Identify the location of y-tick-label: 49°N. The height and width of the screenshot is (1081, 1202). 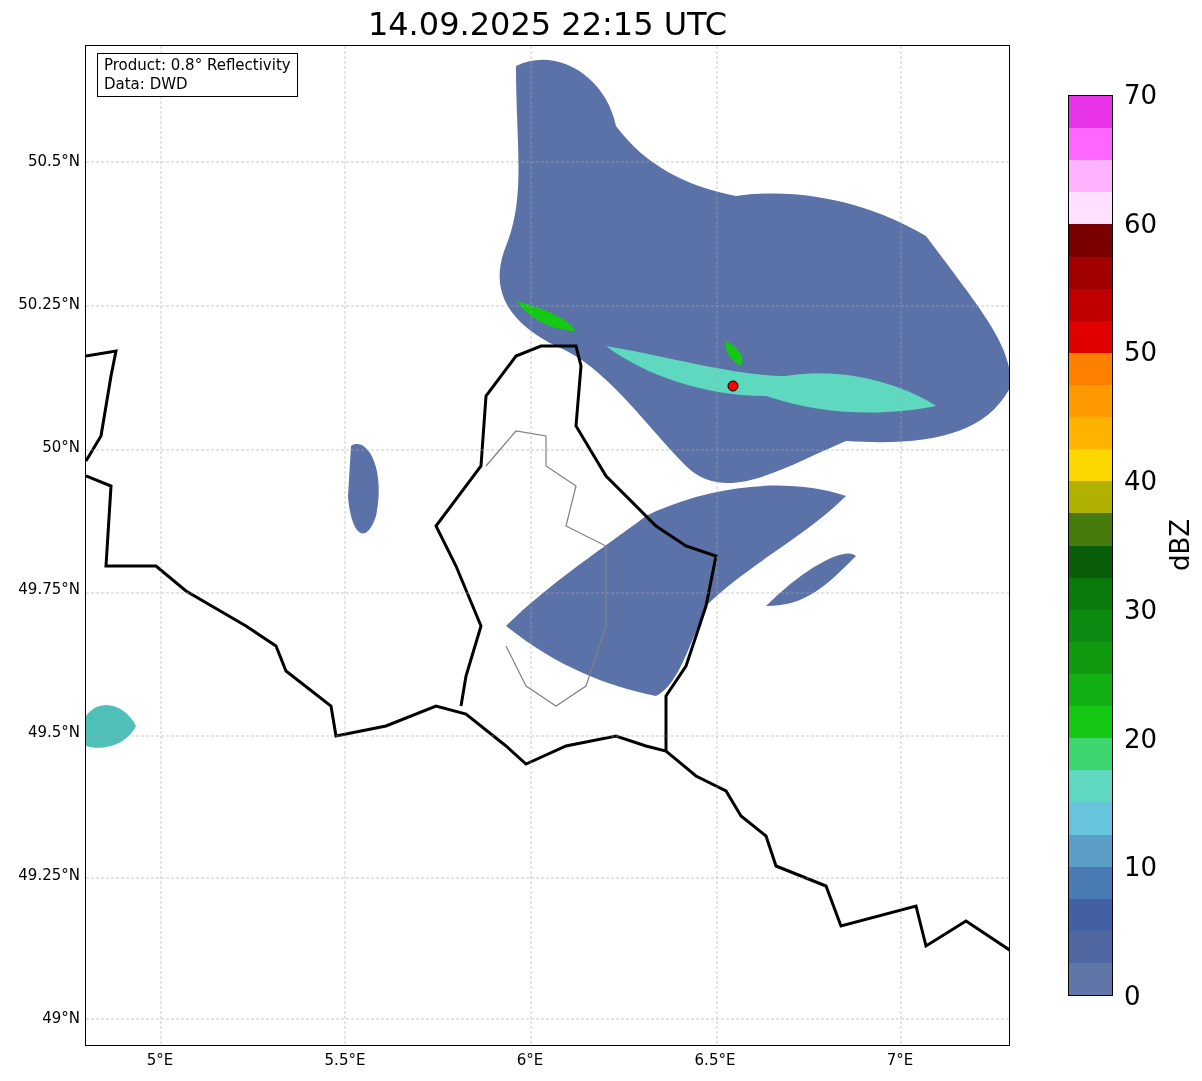
(61, 1017).